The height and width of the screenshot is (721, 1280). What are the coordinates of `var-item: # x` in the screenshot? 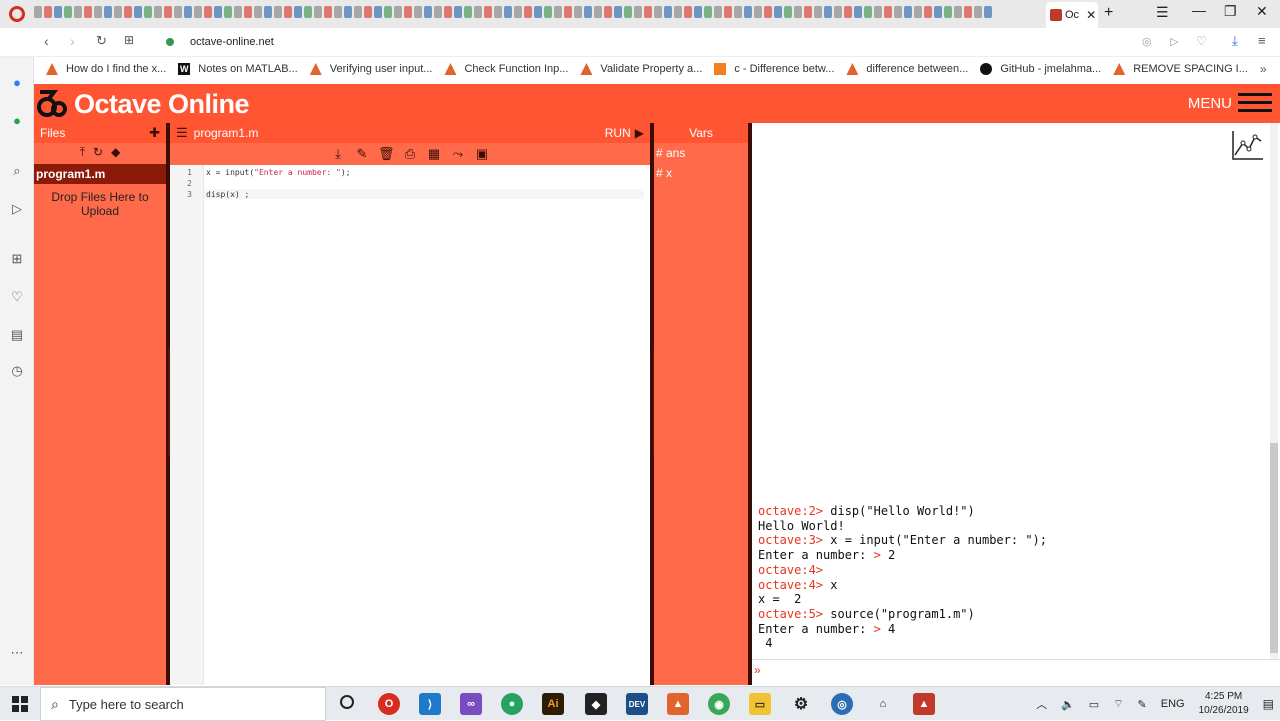 It's located at (701, 173).